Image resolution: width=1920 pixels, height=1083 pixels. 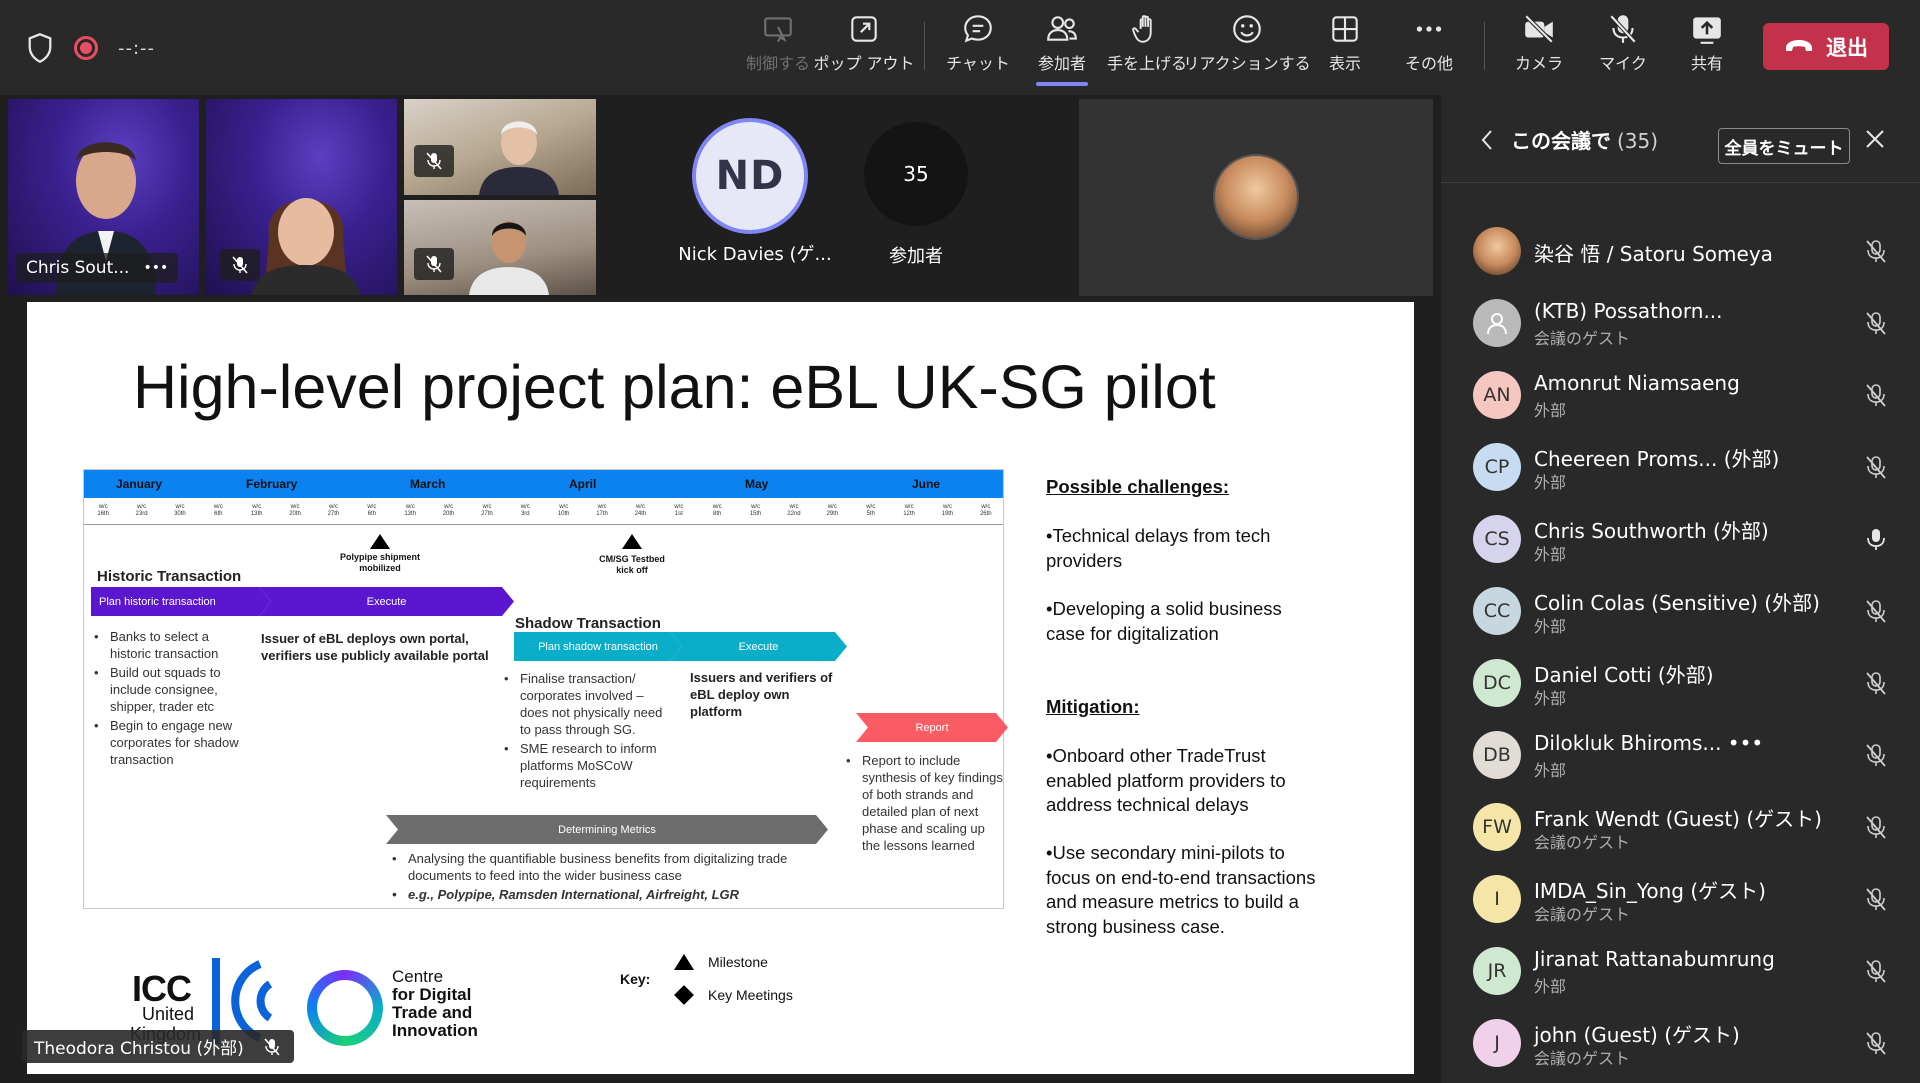 What do you see at coordinates (1256, 197) in the screenshot?
I see `self-view-tile` at bounding box center [1256, 197].